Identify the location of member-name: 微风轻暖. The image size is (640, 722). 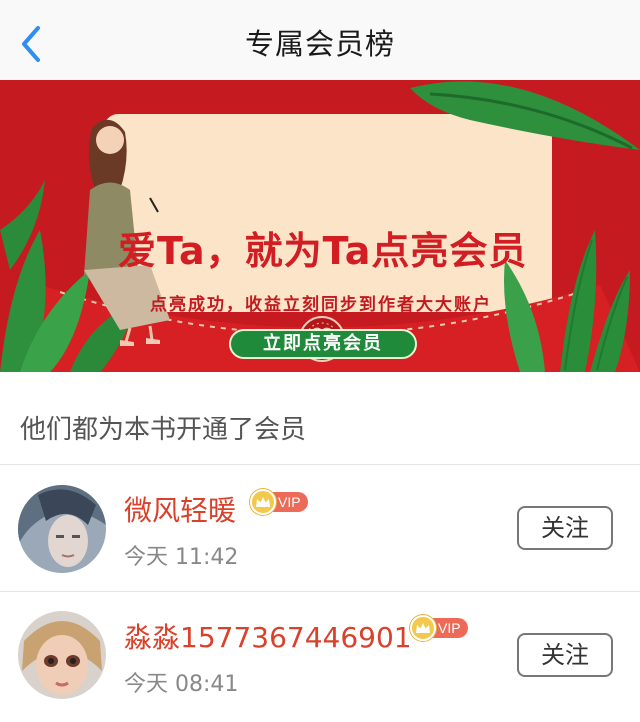
(180, 509).